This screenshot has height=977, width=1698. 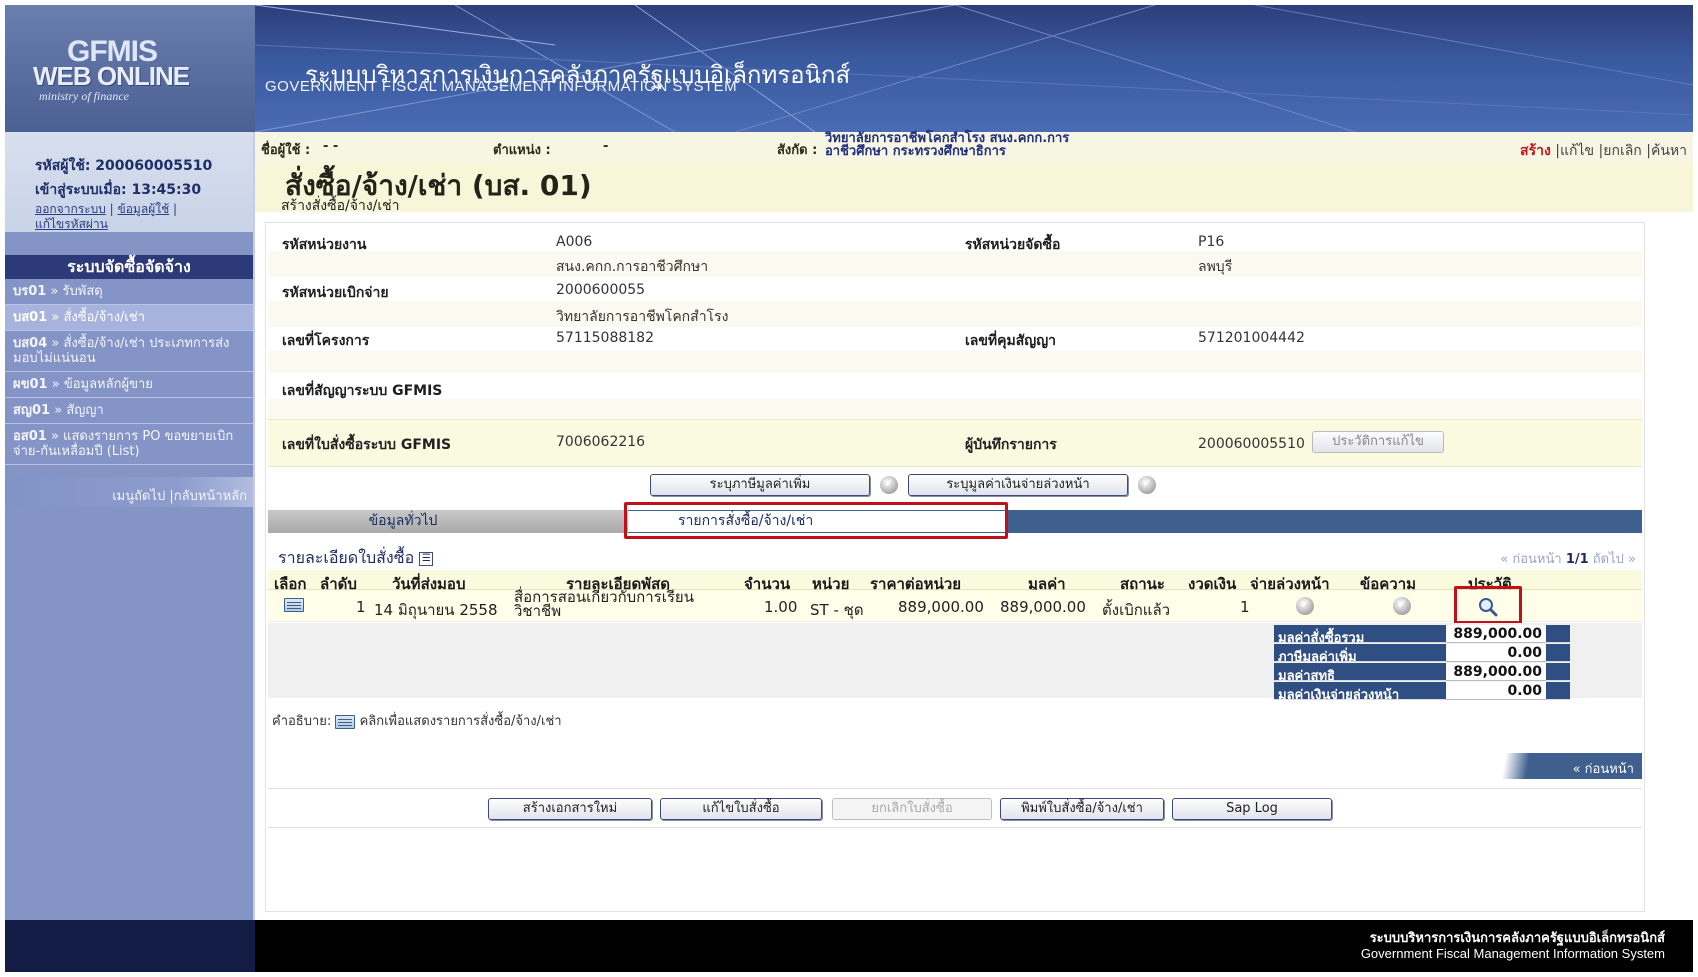 What do you see at coordinates (448, 521) in the screenshot?
I see `tab-general: ข้อมูลทั่วไป` at bounding box center [448, 521].